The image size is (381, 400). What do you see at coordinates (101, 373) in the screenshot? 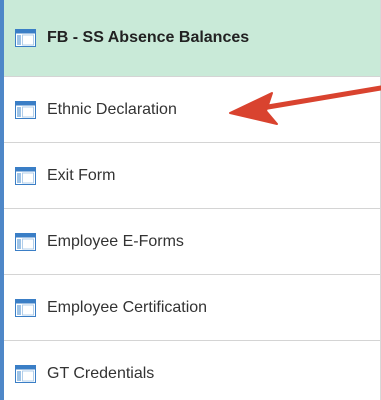
I see `menu-item-label: GT Credentials` at bounding box center [101, 373].